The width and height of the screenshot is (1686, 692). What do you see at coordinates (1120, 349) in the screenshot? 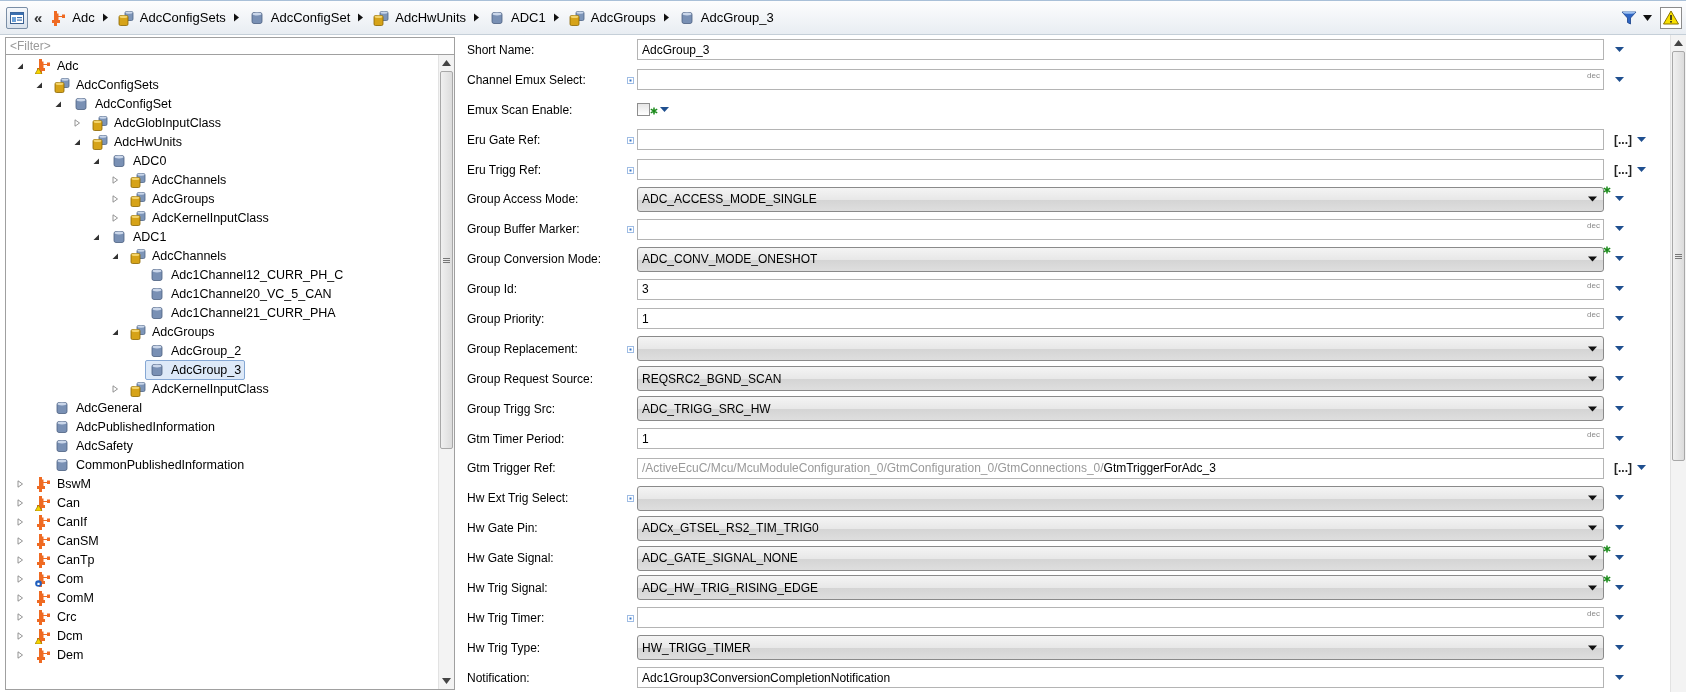
I see `dropdown` at bounding box center [1120, 349].